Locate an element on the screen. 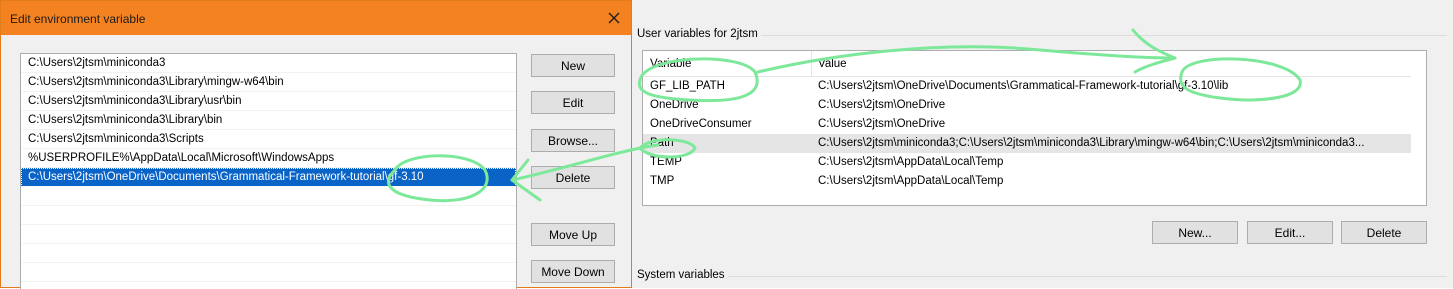 The width and height of the screenshot is (1453, 289). move-up-button: Move Up is located at coordinates (573, 234).